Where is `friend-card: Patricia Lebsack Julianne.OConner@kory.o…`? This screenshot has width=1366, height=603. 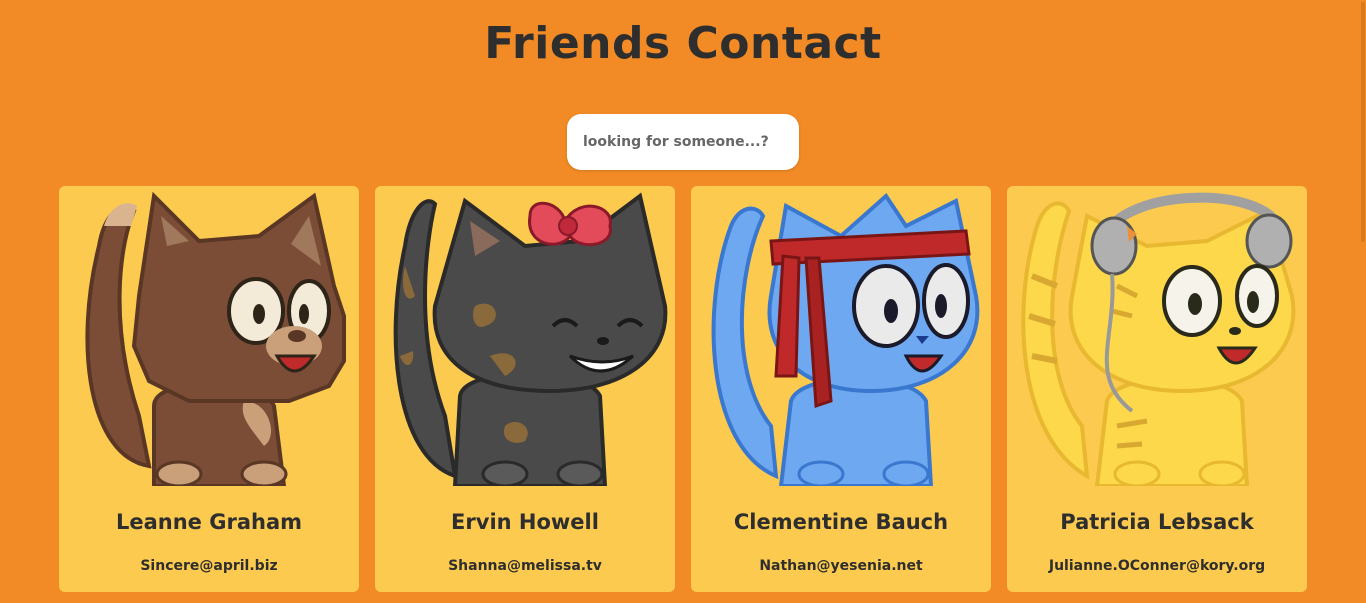 friend-card: Patricia Lebsack Julianne.OConner@kory.o… is located at coordinates (1157, 389).